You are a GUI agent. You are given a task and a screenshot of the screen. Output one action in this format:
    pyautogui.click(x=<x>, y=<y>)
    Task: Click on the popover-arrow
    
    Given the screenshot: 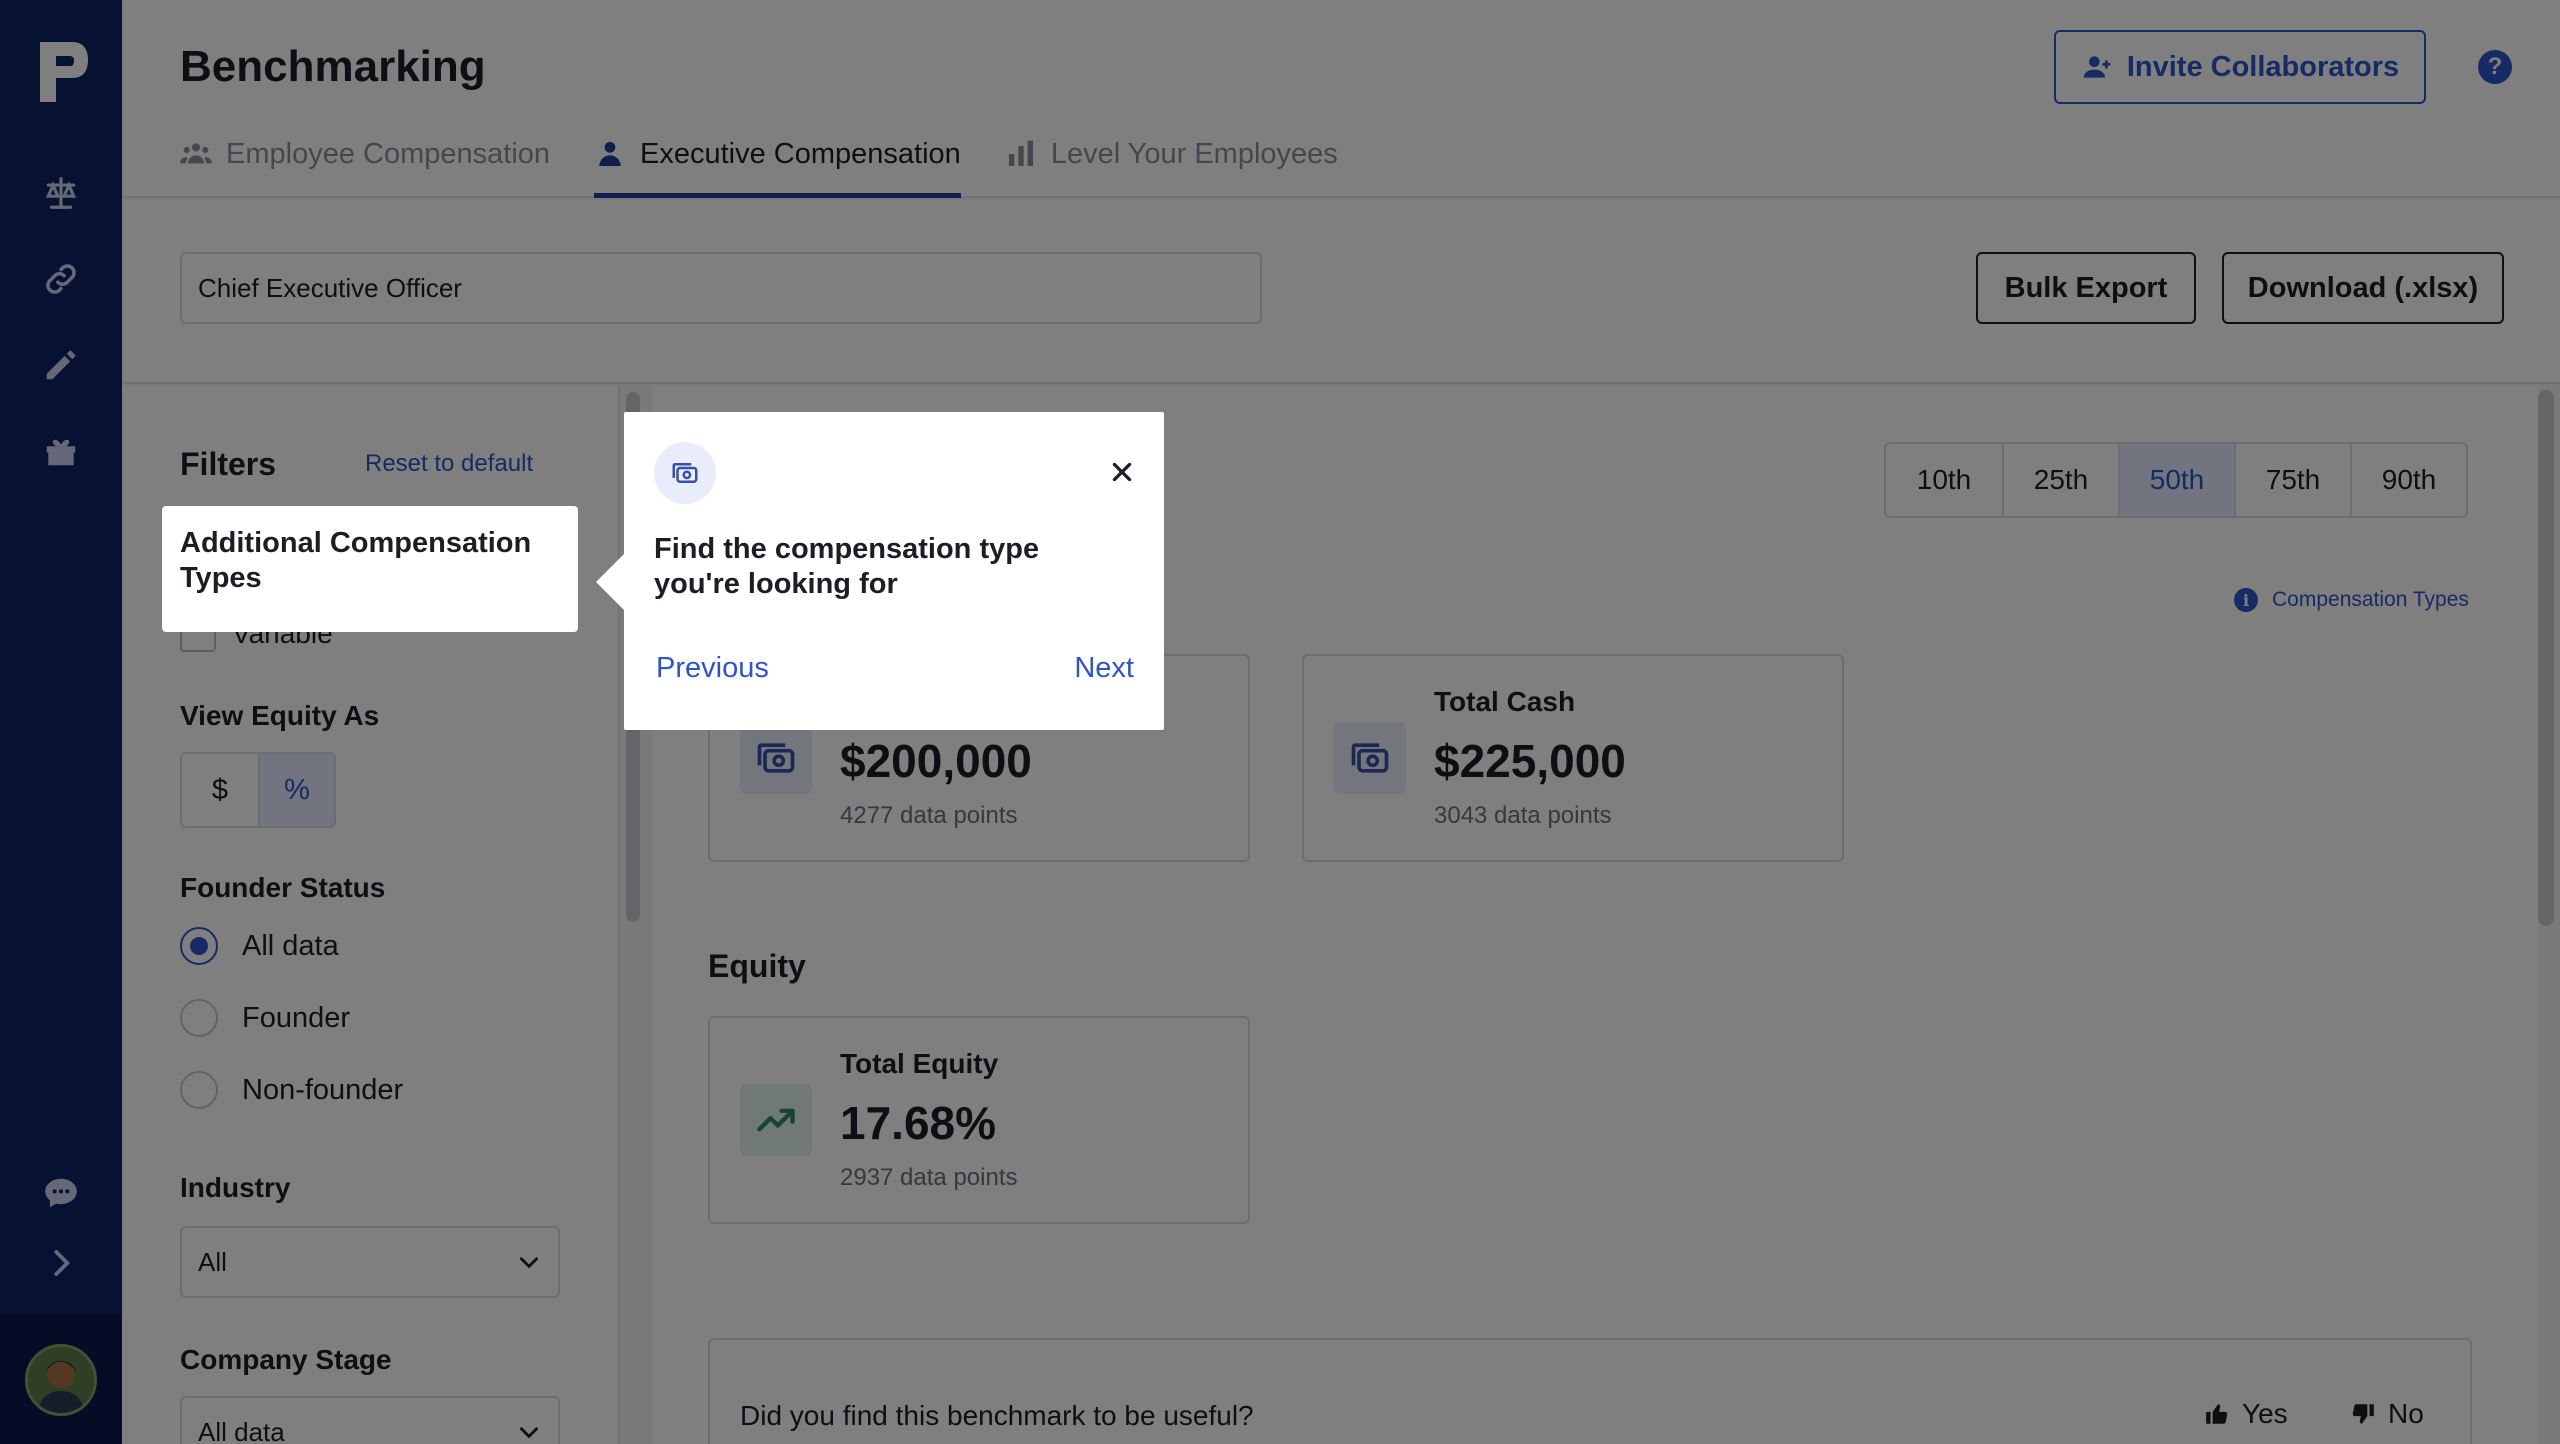 What is the action you would take?
    pyautogui.click(x=610, y=582)
    